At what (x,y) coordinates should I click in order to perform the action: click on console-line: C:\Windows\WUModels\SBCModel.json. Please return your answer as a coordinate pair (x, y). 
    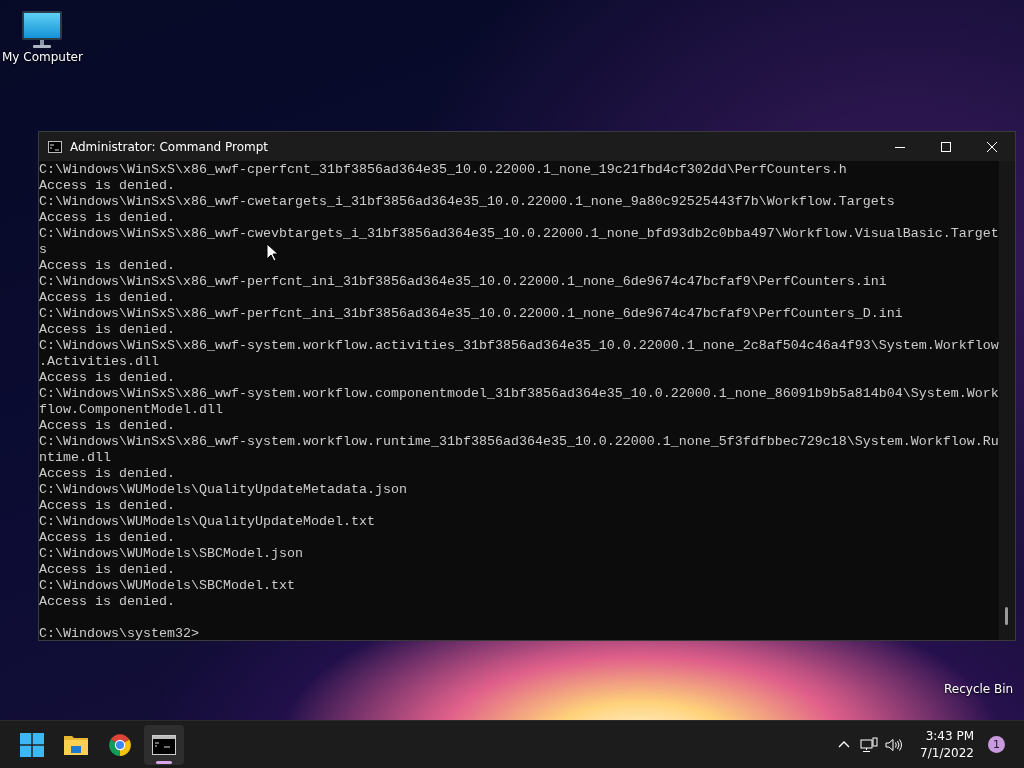
    Looking at the image, I should click on (171, 554).